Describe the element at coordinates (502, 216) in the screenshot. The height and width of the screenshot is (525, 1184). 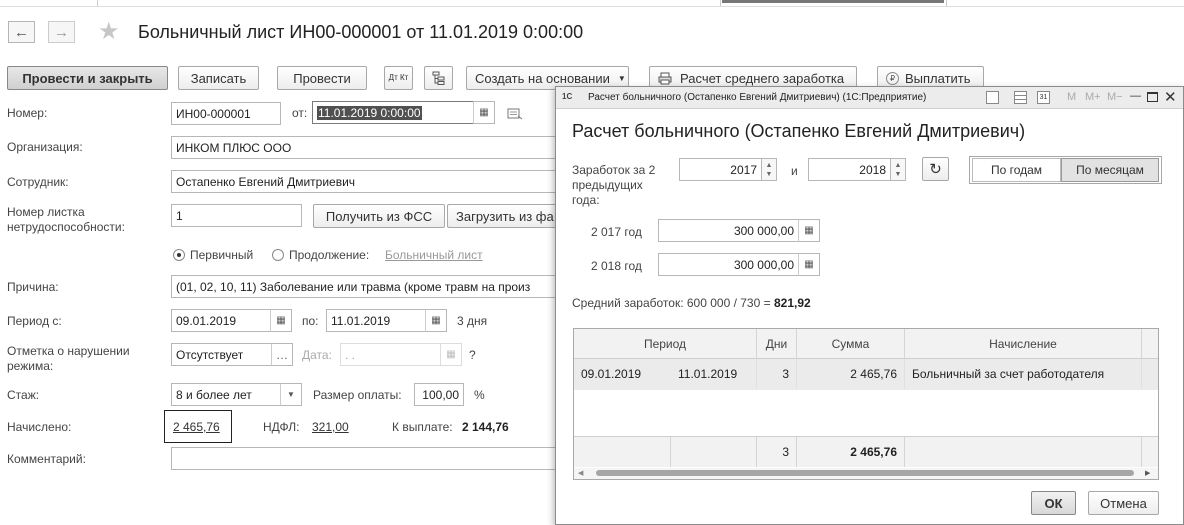
I see `load-from-file-button: Загрузить из фа` at that location.